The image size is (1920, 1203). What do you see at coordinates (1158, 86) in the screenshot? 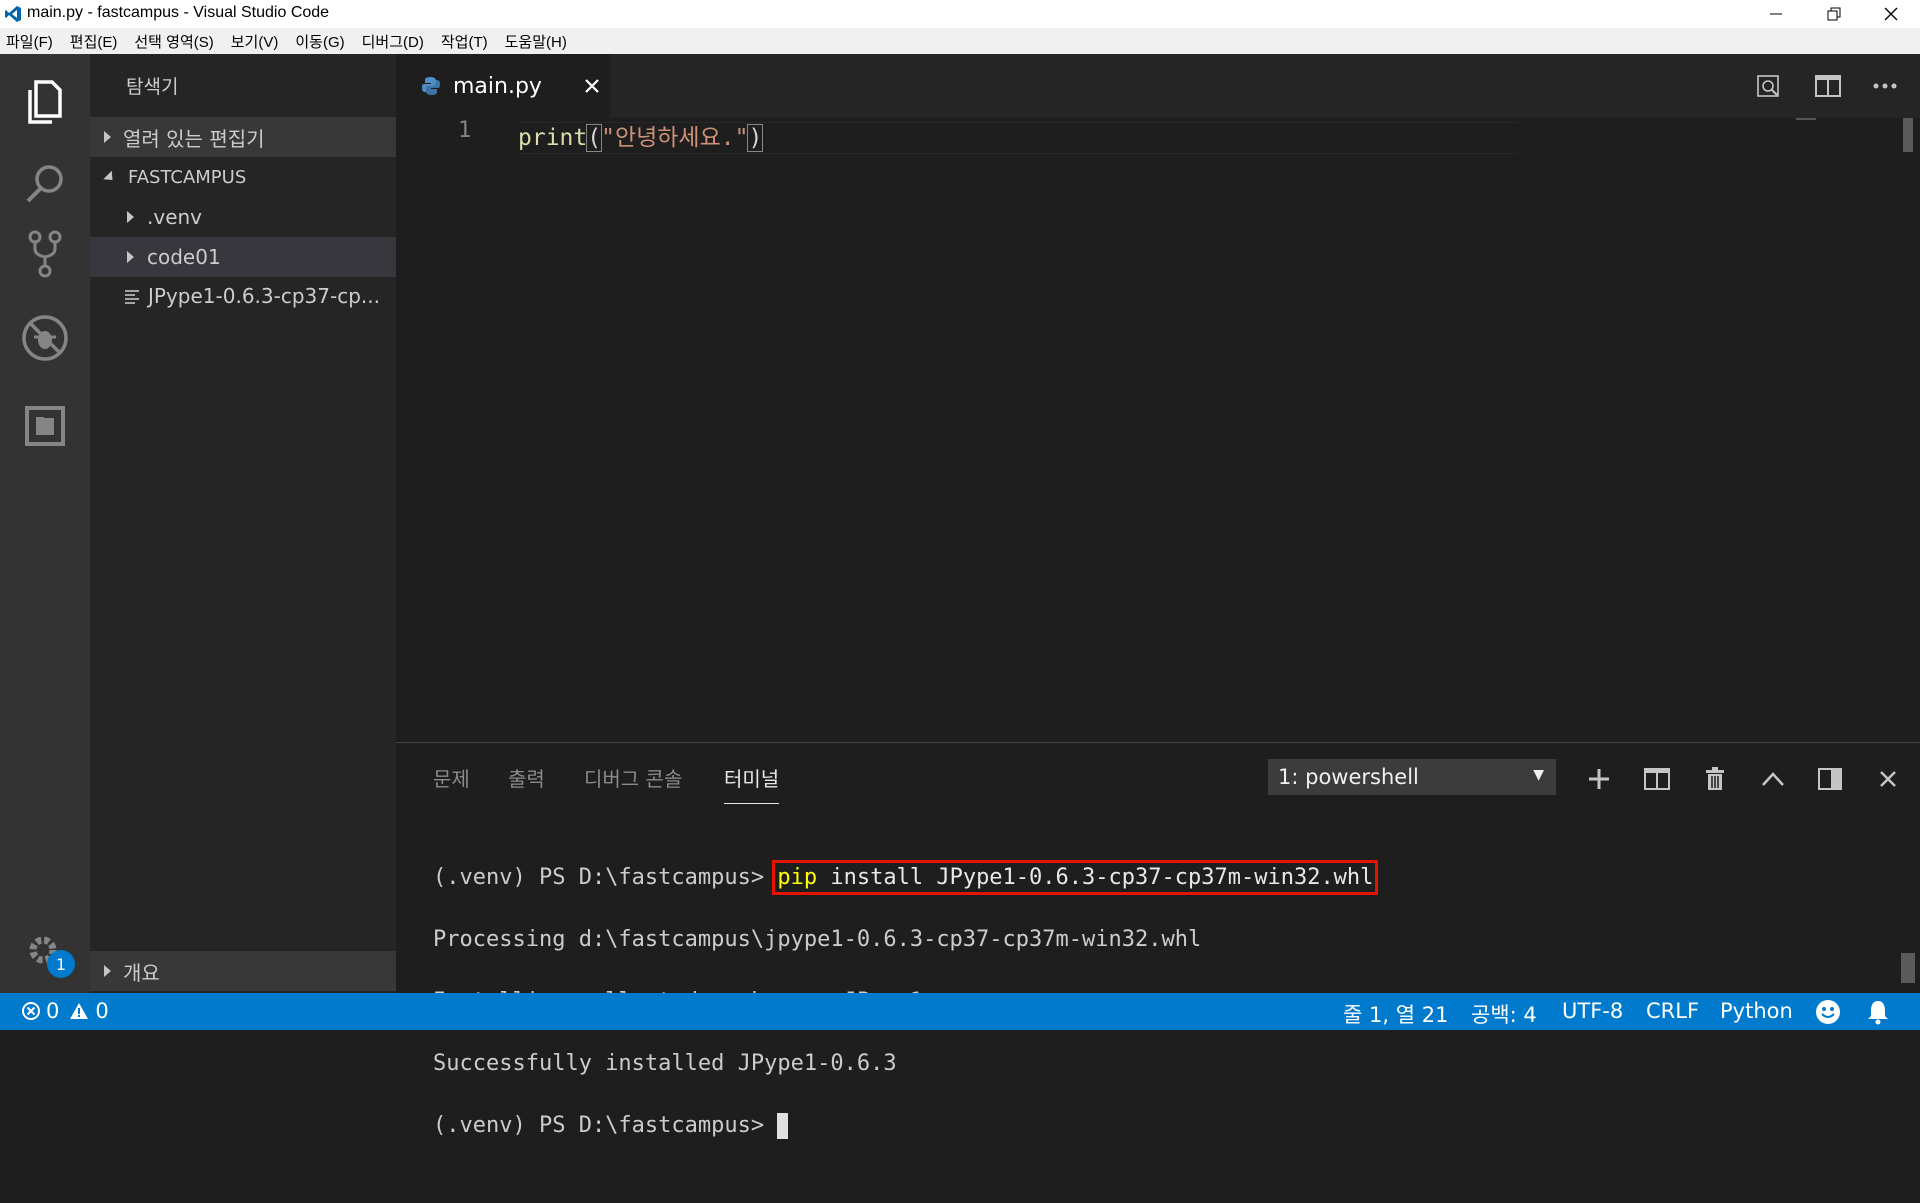
I see `editor-tab-bar: main.py` at bounding box center [1158, 86].